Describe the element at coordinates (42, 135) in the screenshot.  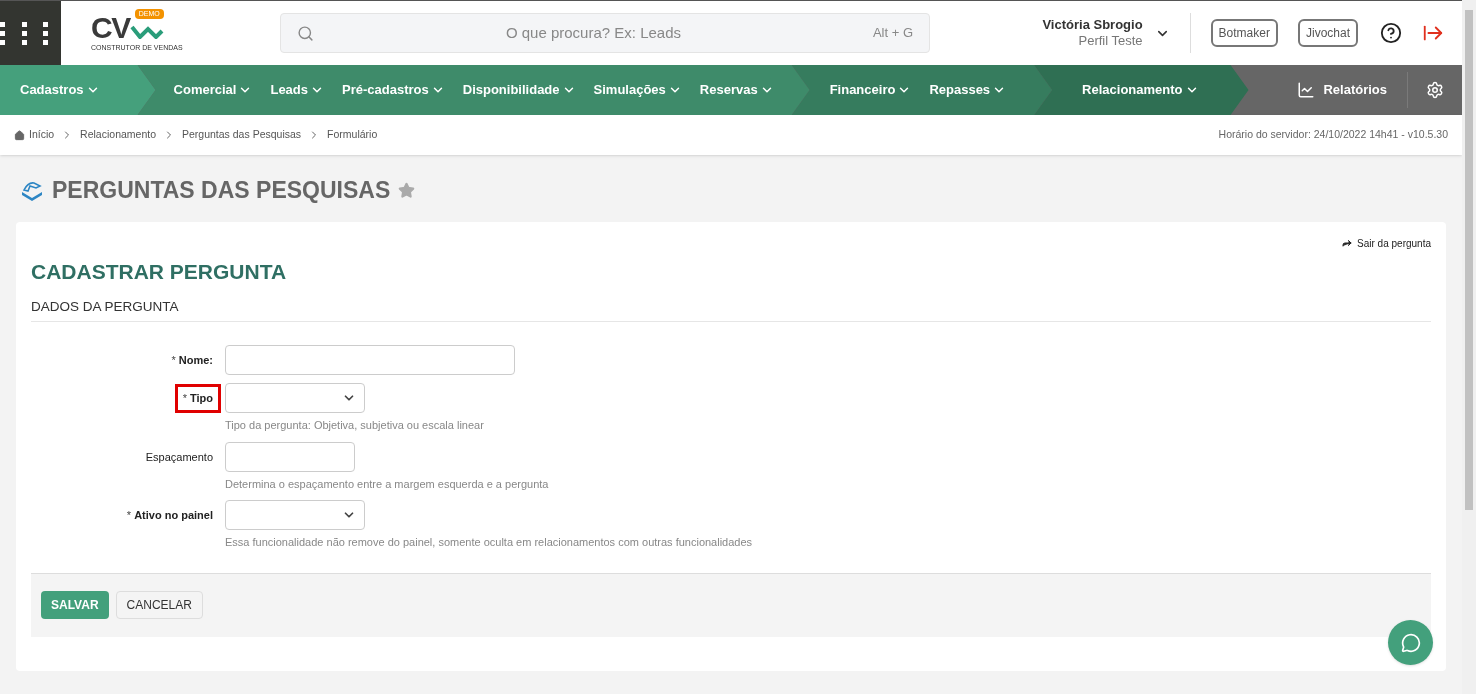
I see `breadcrumb-link: Início` at that location.